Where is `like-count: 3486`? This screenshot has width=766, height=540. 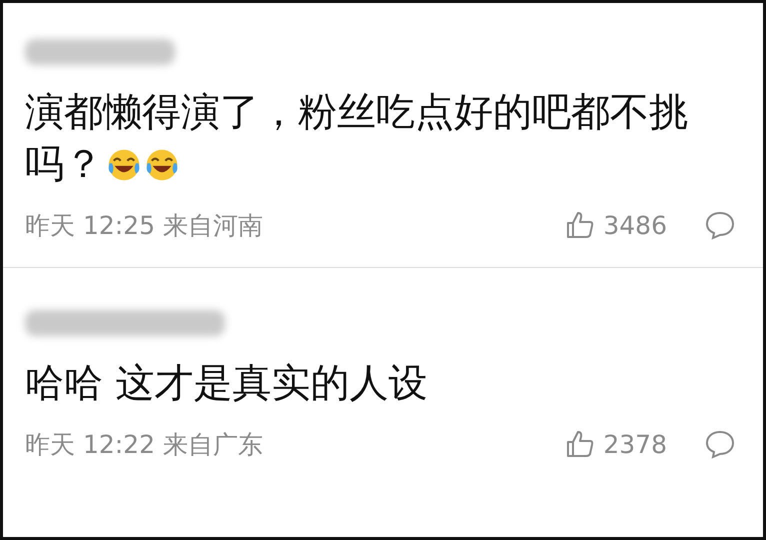
like-count: 3486 is located at coordinates (635, 225).